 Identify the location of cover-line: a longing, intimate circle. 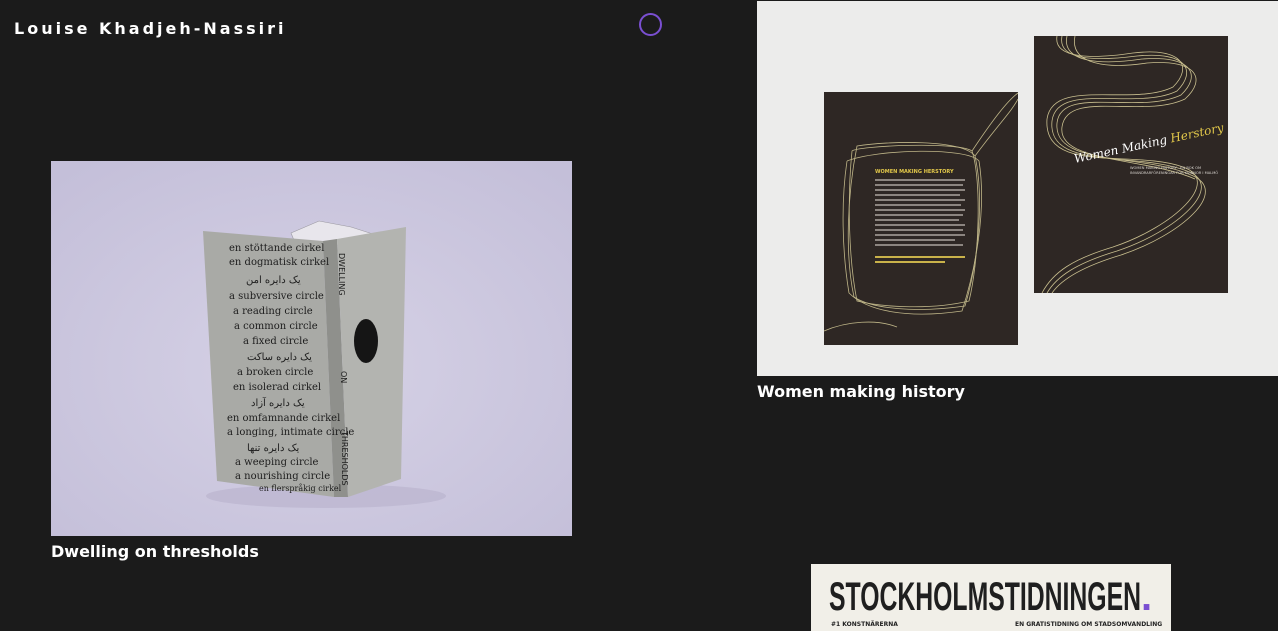
(290, 432).